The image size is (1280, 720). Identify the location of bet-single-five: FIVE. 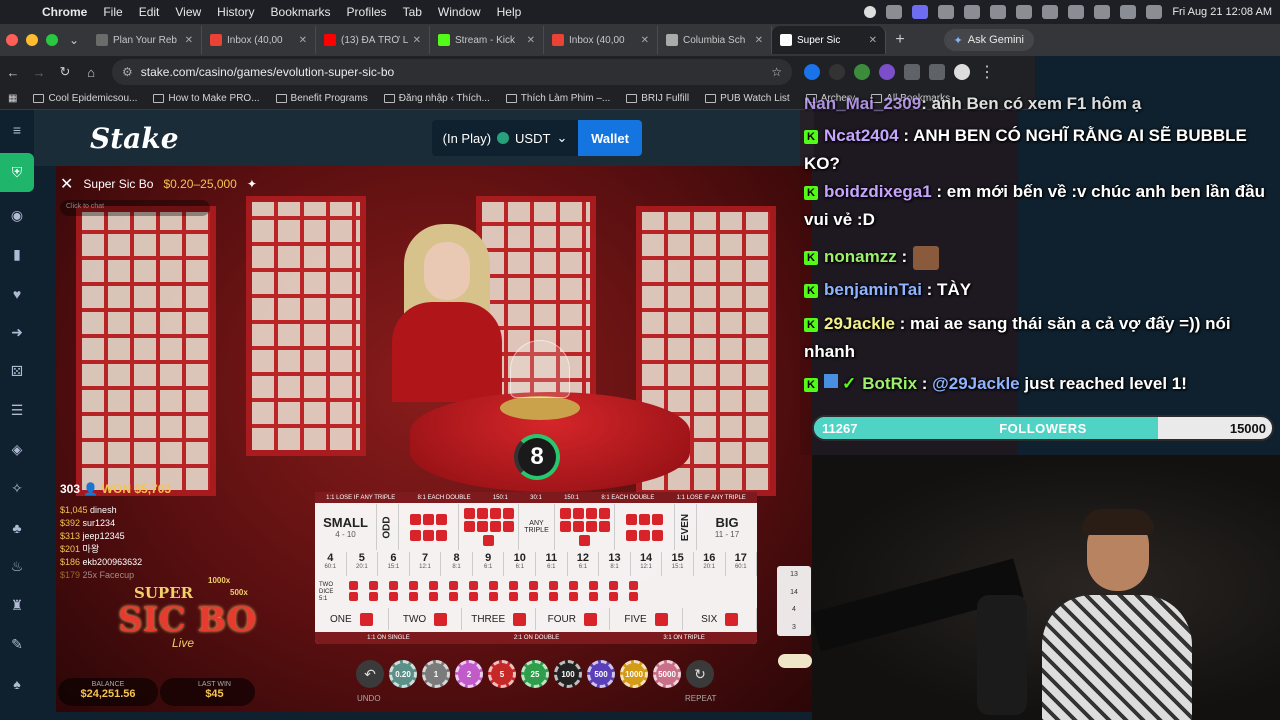
(647, 619).